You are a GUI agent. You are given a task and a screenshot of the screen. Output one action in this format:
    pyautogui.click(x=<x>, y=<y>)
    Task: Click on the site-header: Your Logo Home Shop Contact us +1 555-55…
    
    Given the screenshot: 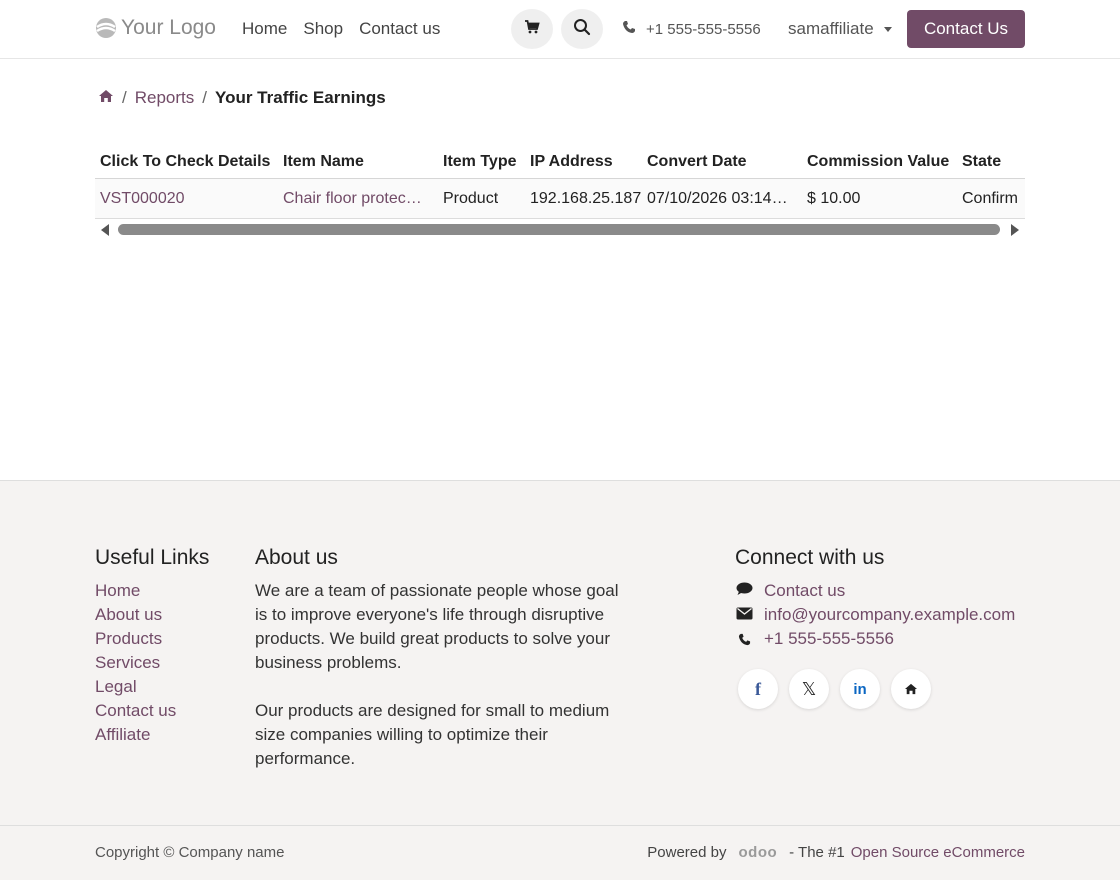 What is the action you would take?
    pyautogui.click(x=560, y=29)
    